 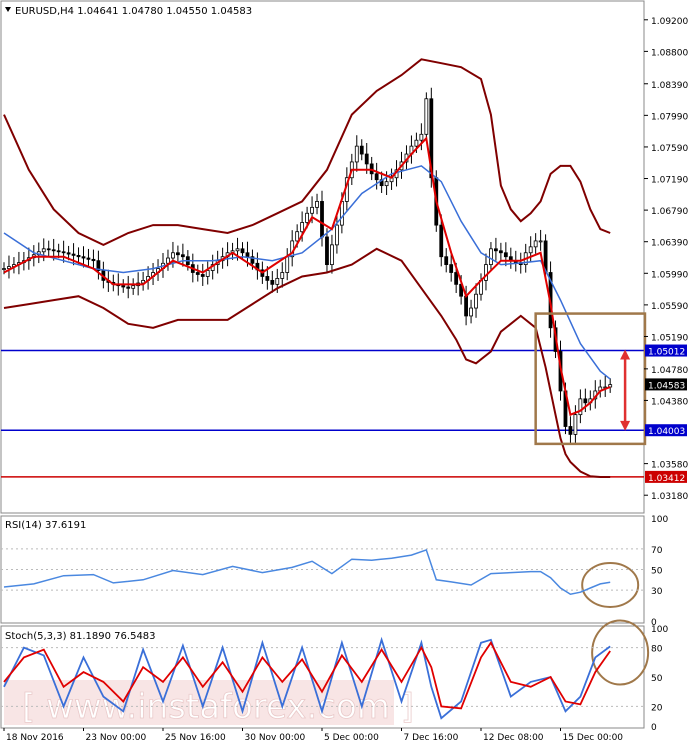 What do you see at coordinates (218, 707) in the screenshot?
I see `svg-text: [ www.instaforex.com ]` at bounding box center [218, 707].